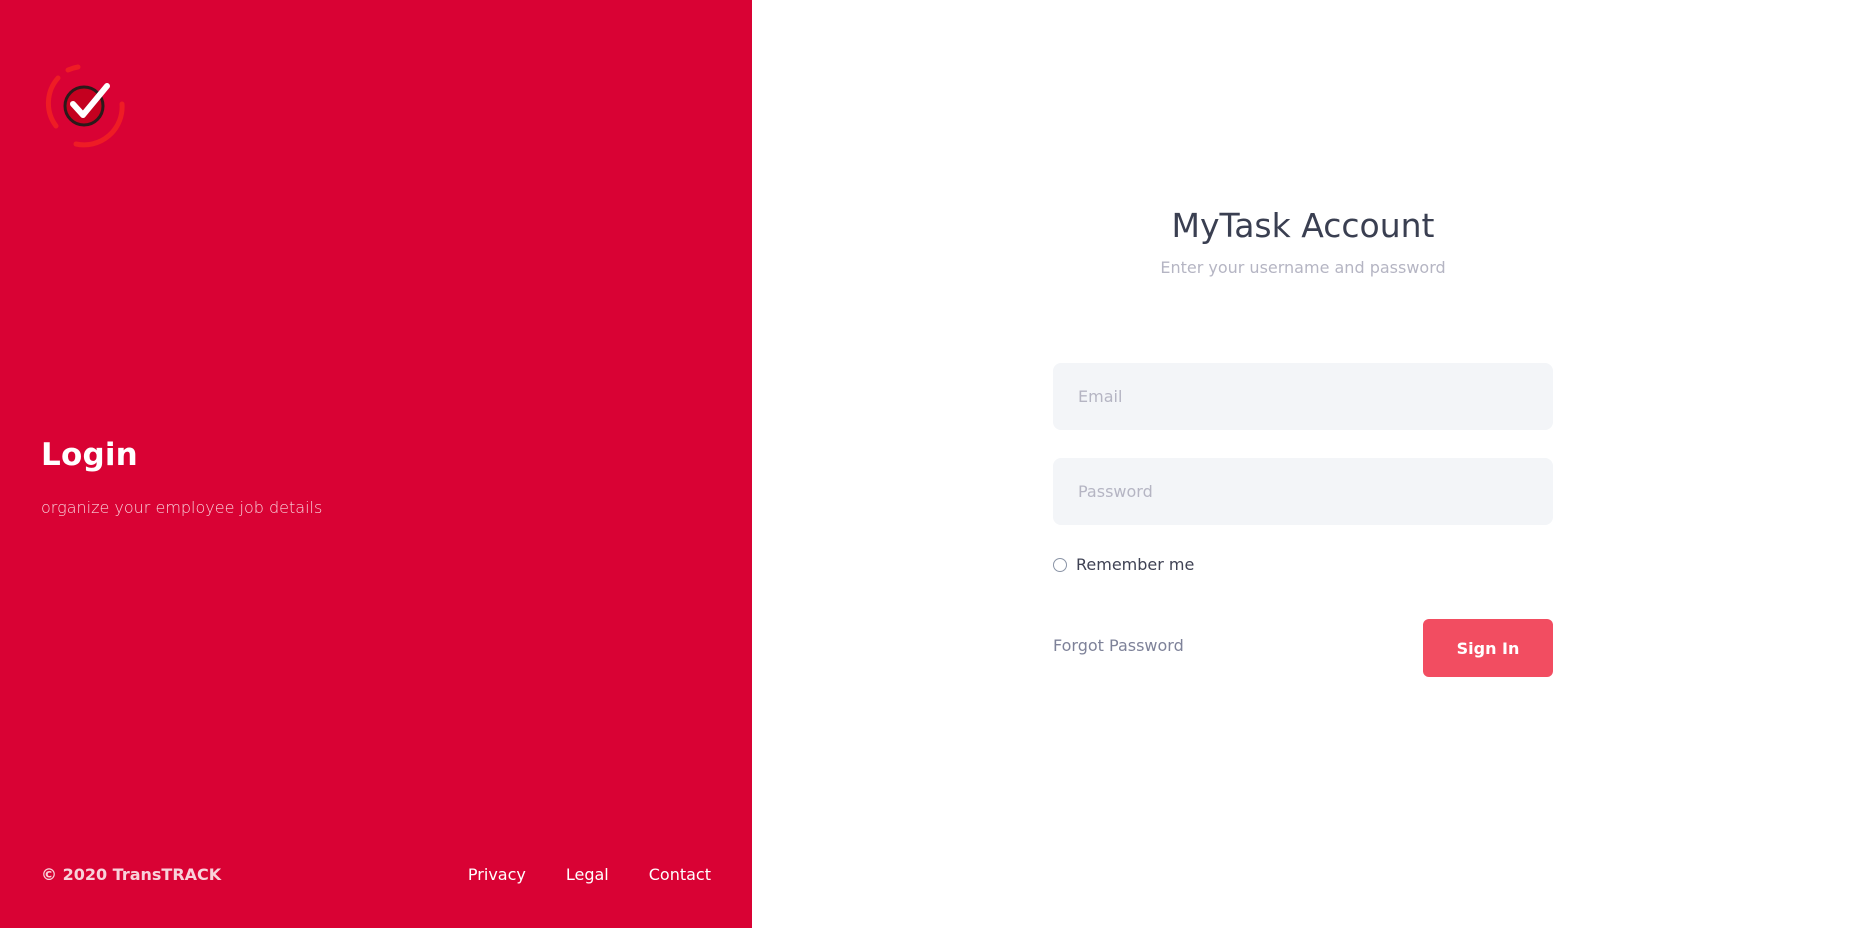 The width and height of the screenshot is (1852, 928). I want to click on legal-link: Legal, so click(587, 874).